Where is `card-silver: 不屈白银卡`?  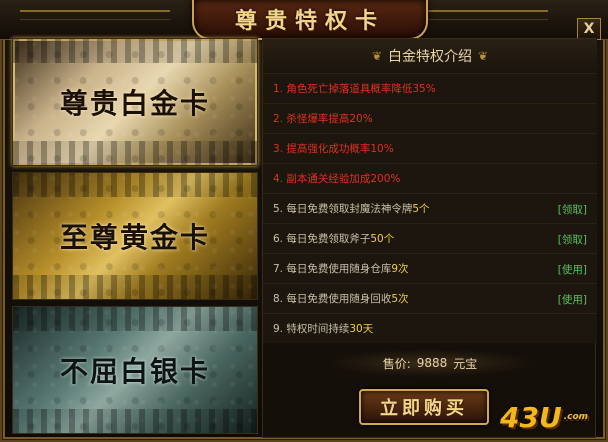
card-silver: 不屈白银卡 is located at coordinates (135, 370).